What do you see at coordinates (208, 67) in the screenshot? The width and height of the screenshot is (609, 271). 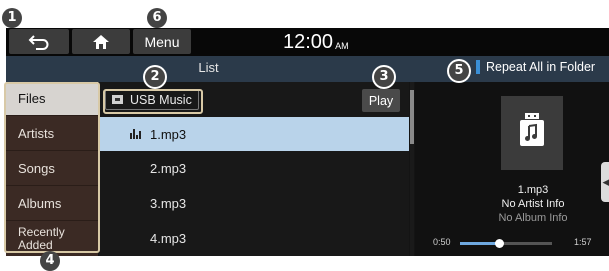 I see `page-title: List` at bounding box center [208, 67].